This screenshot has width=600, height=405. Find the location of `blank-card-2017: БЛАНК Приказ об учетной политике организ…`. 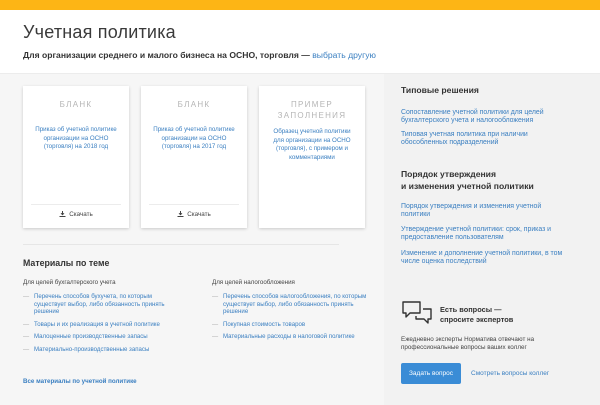

blank-card-2017: БЛАНК Приказ об учетной политике организ… is located at coordinates (194, 157).